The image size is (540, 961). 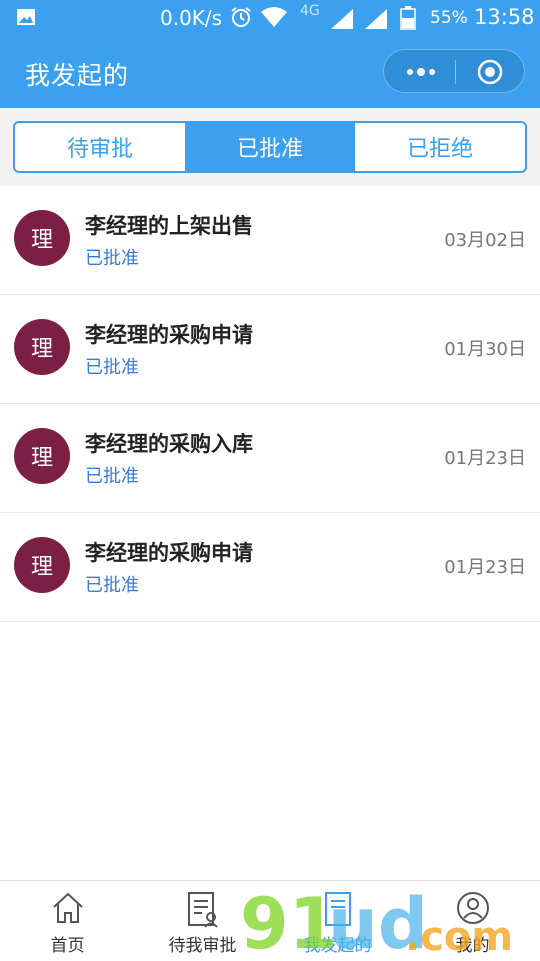 I want to click on image-icon, so click(x=26, y=17).